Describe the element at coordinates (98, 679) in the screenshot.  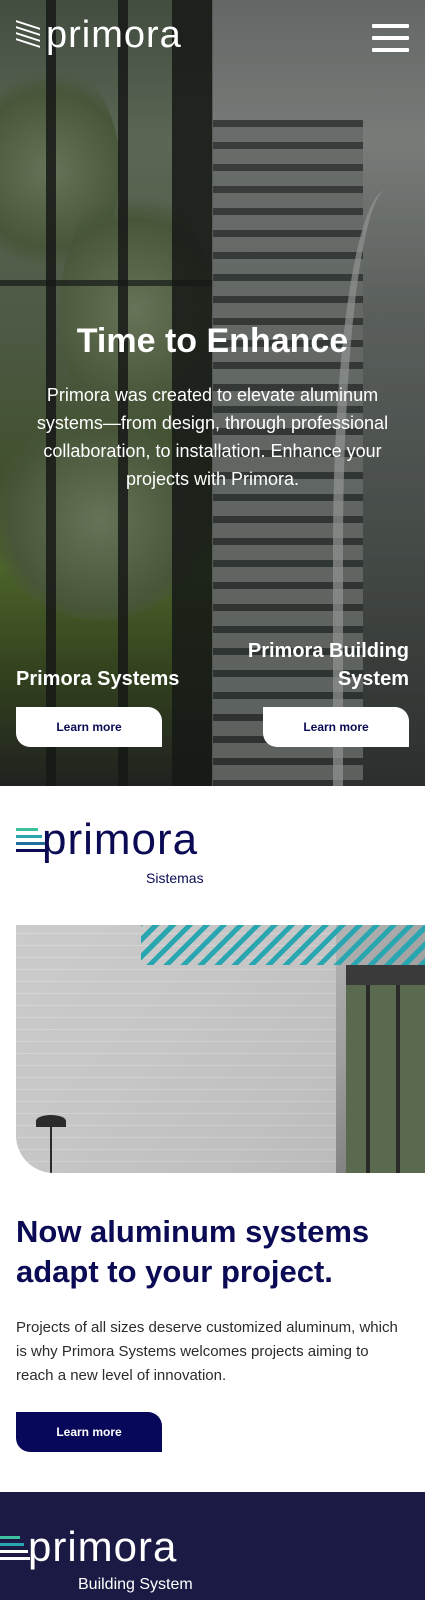
I see `card-label-primora-systems: Primora Systems` at that location.